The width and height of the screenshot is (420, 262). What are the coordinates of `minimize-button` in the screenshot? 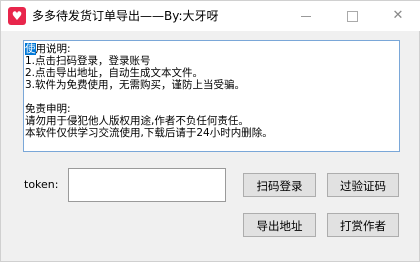 It's located at (306, 16).